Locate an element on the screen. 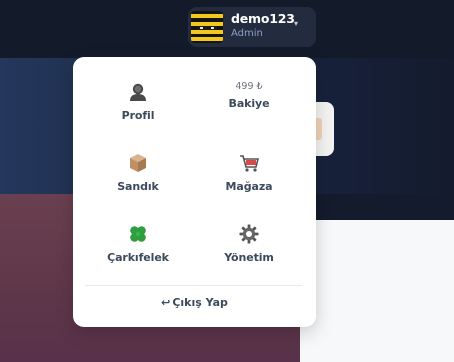  menu-divider is located at coordinates (194, 285).